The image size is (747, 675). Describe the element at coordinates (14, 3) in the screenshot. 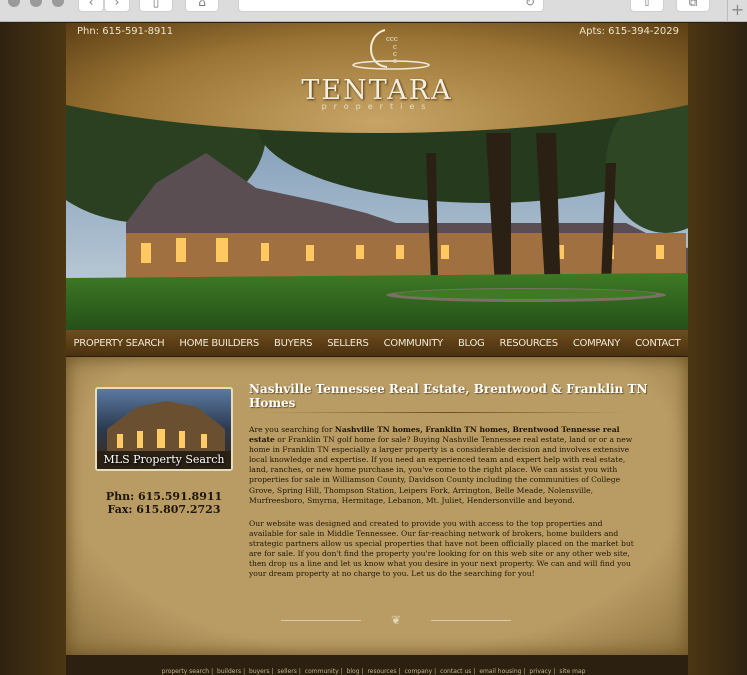

I see `close-window-icon` at that location.